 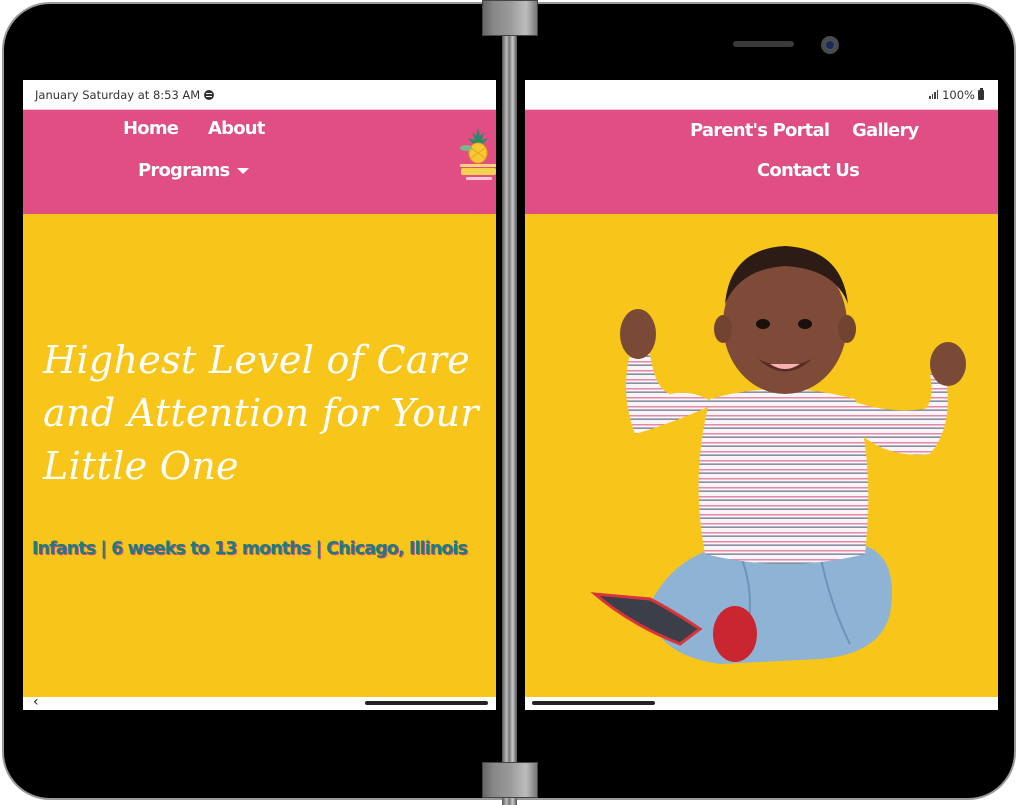 I want to click on status-bar: January Saturday at 8:53 AM, so click(x=259, y=95).